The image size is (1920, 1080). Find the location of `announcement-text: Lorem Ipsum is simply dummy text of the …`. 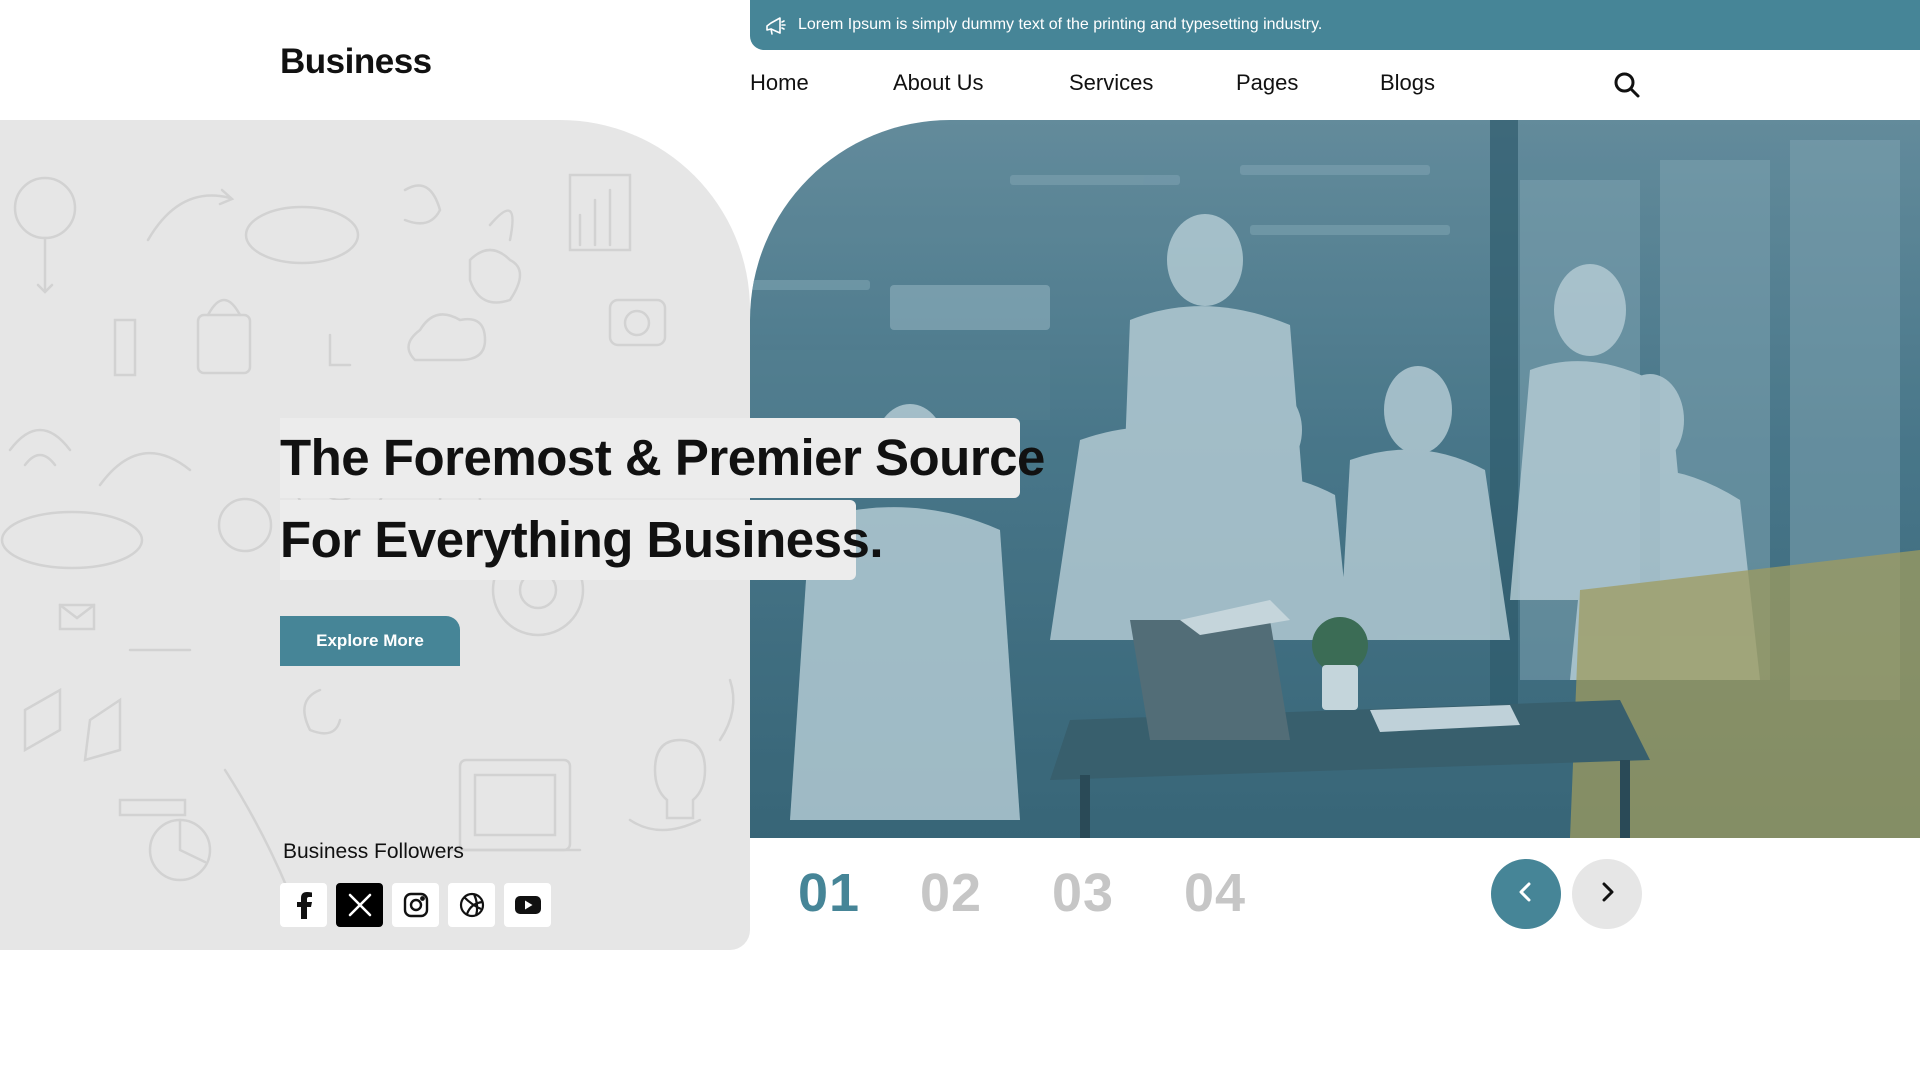

announcement-text: Lorem Ipsum is simply dummy text of the … is located at coordinates (1060, 24).